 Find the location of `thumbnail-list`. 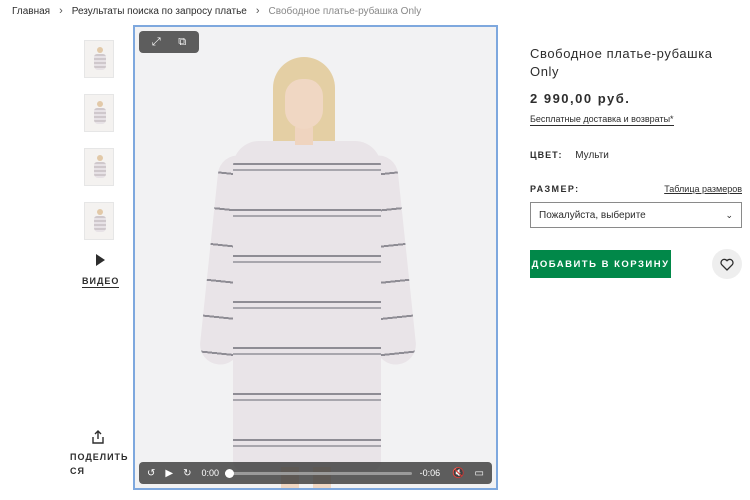

thumbnail-list is located at coordinates (100, 148).